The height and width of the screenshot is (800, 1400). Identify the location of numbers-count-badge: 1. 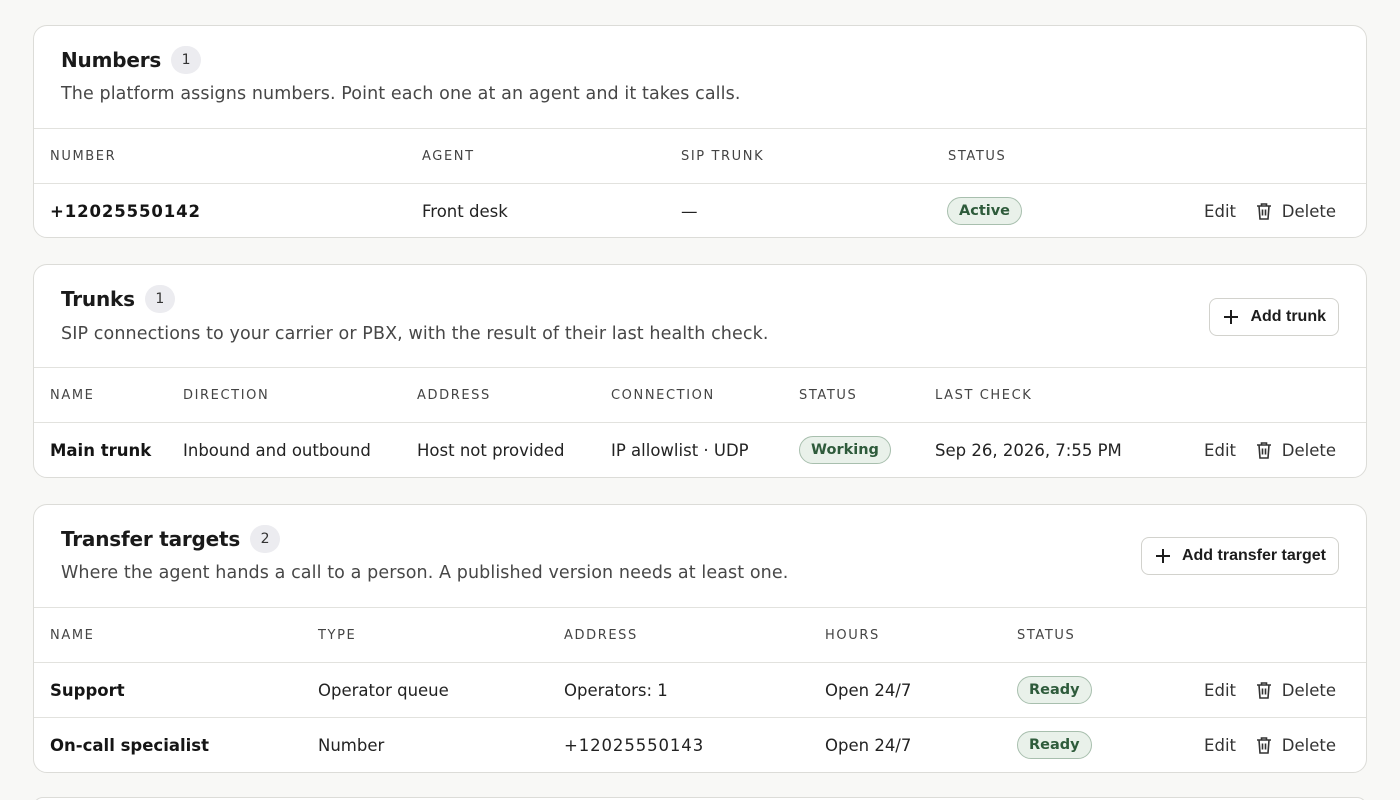
(186, 60).